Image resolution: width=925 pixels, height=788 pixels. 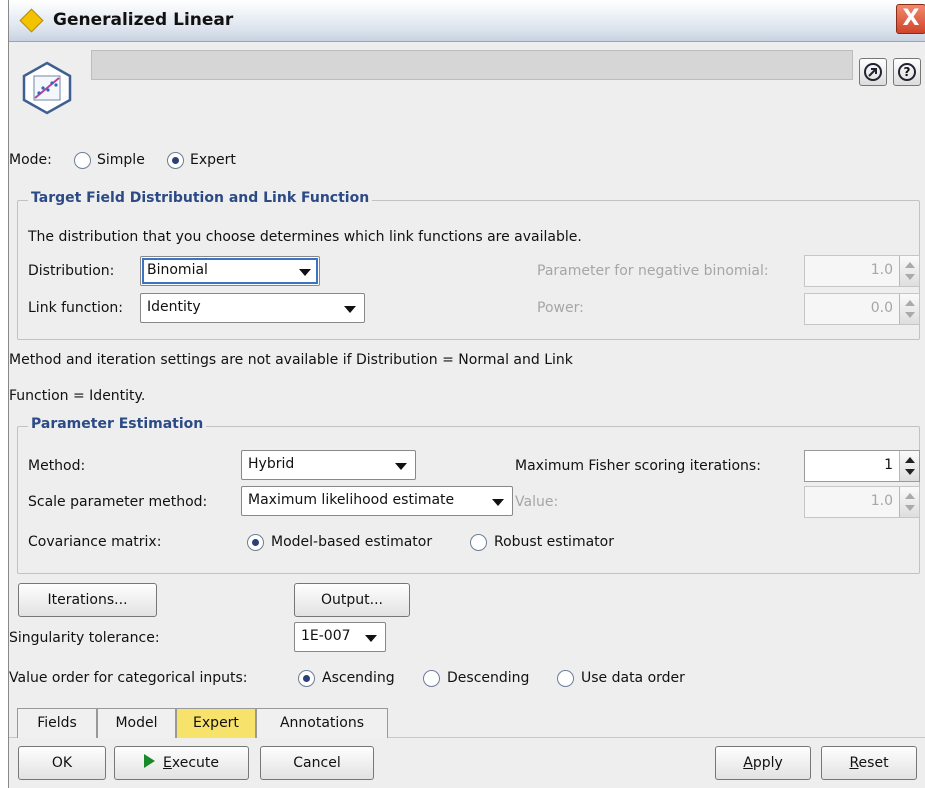 I want to click on apply-label: pply, so click(x=767, y=763).